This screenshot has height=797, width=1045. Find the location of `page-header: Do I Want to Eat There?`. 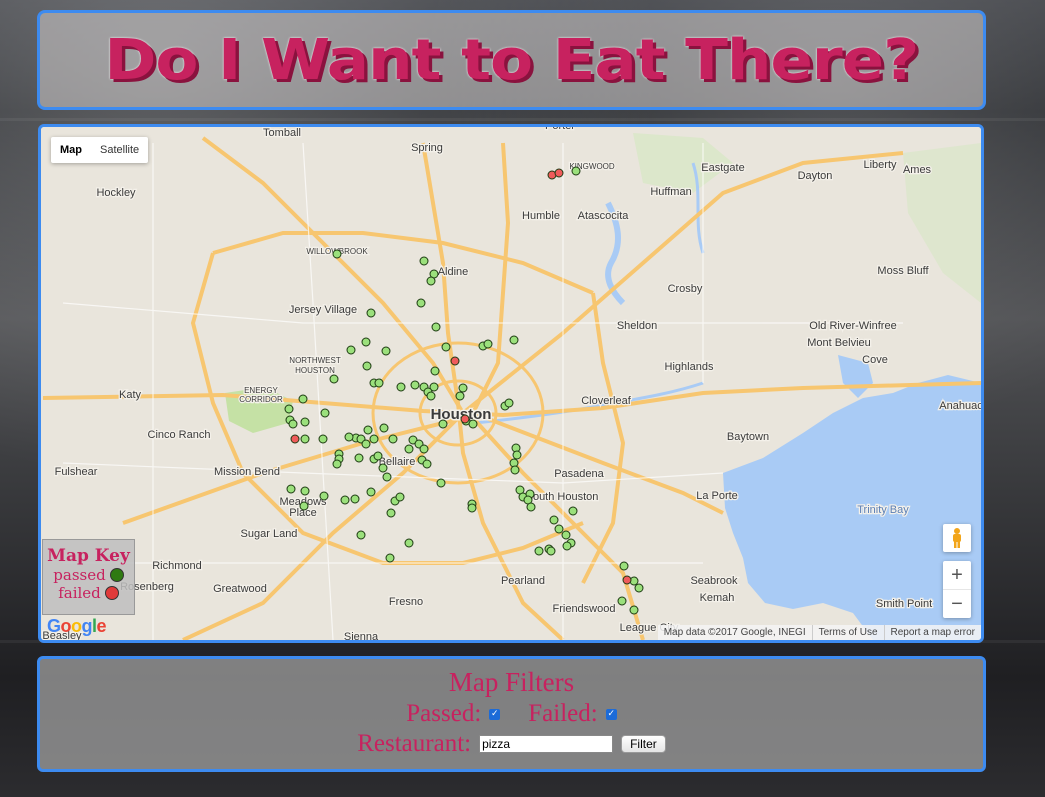

page-header: Do I Want to Eat There? is located at coordinates (511, 60).